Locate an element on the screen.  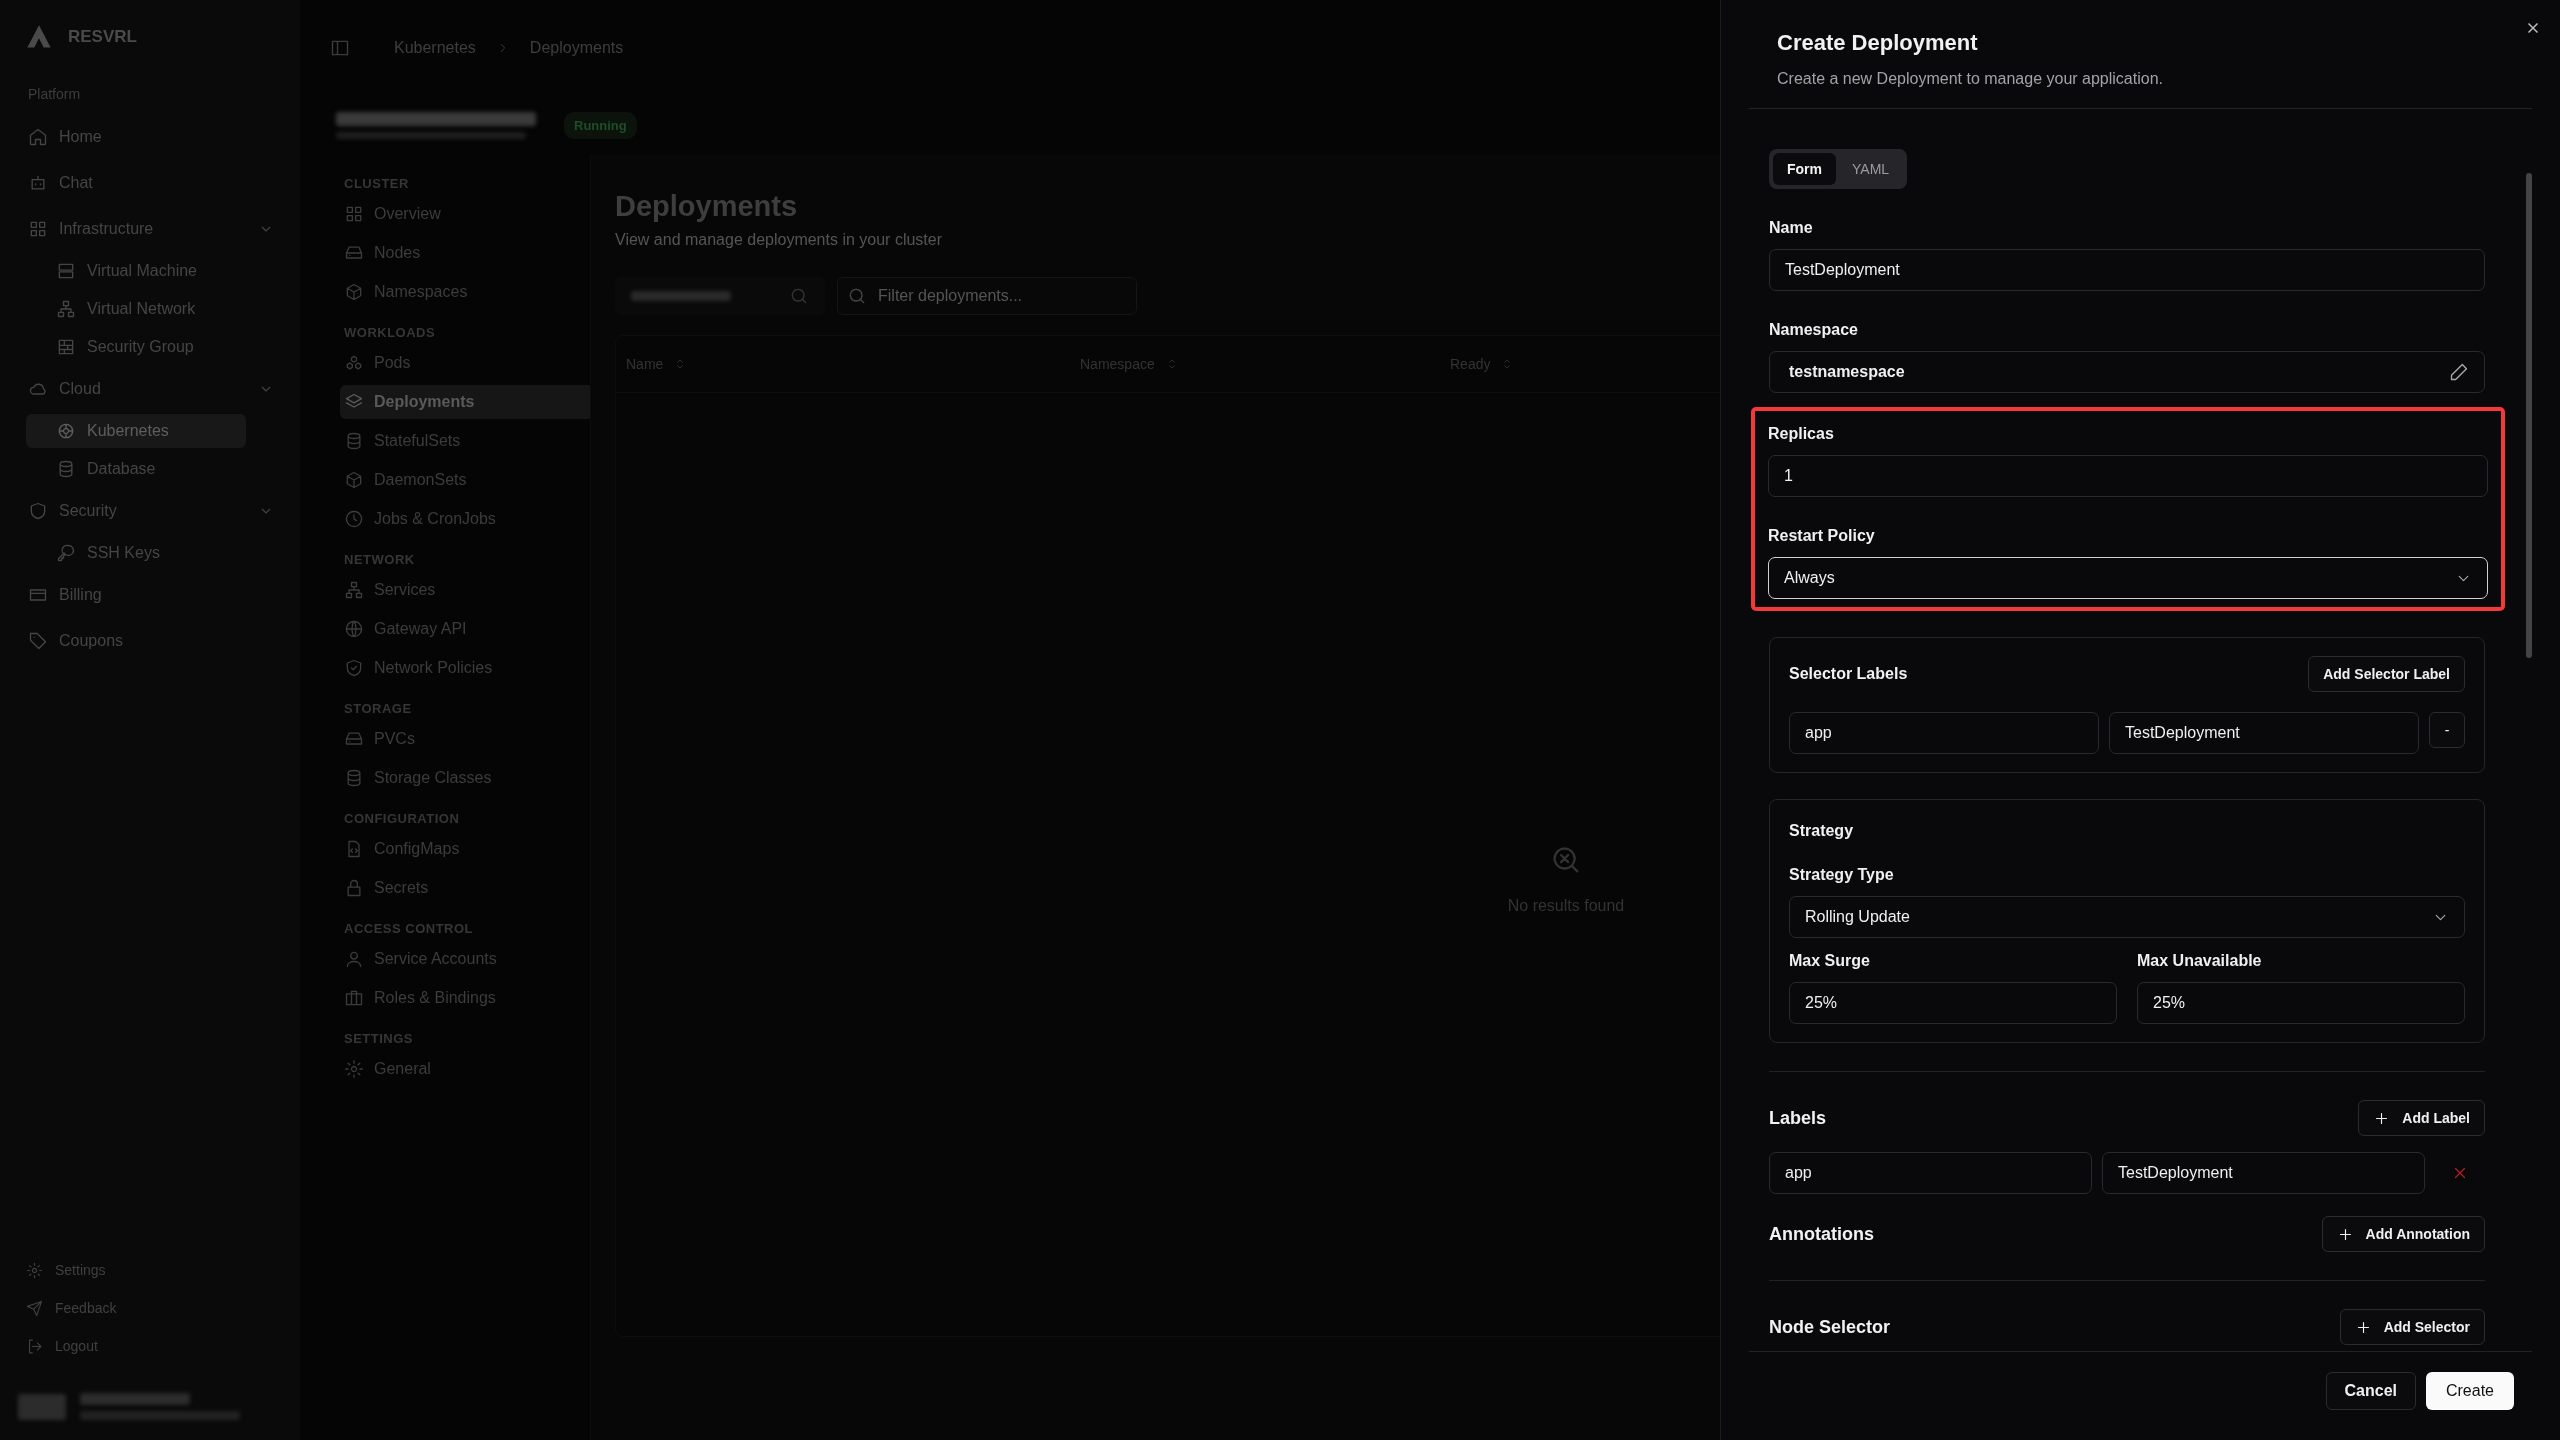
sidebar-item: Security is located at coordinates (150, 511).